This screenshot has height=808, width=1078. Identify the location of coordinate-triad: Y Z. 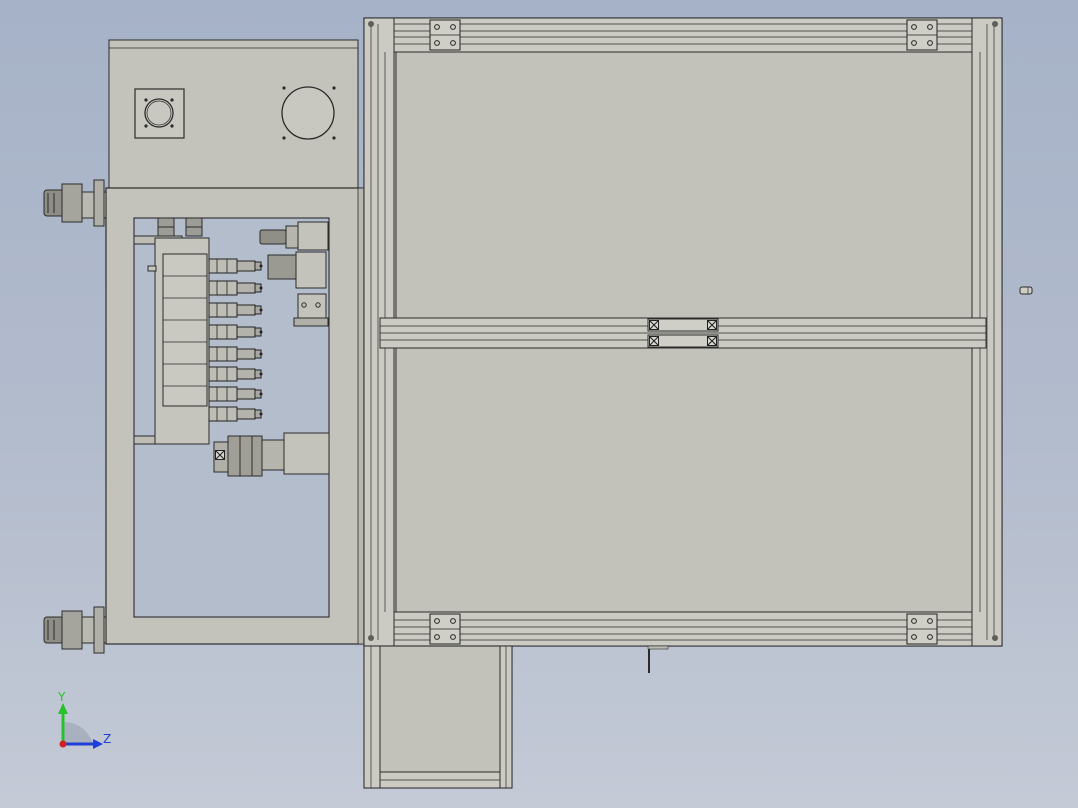
(84, 719).